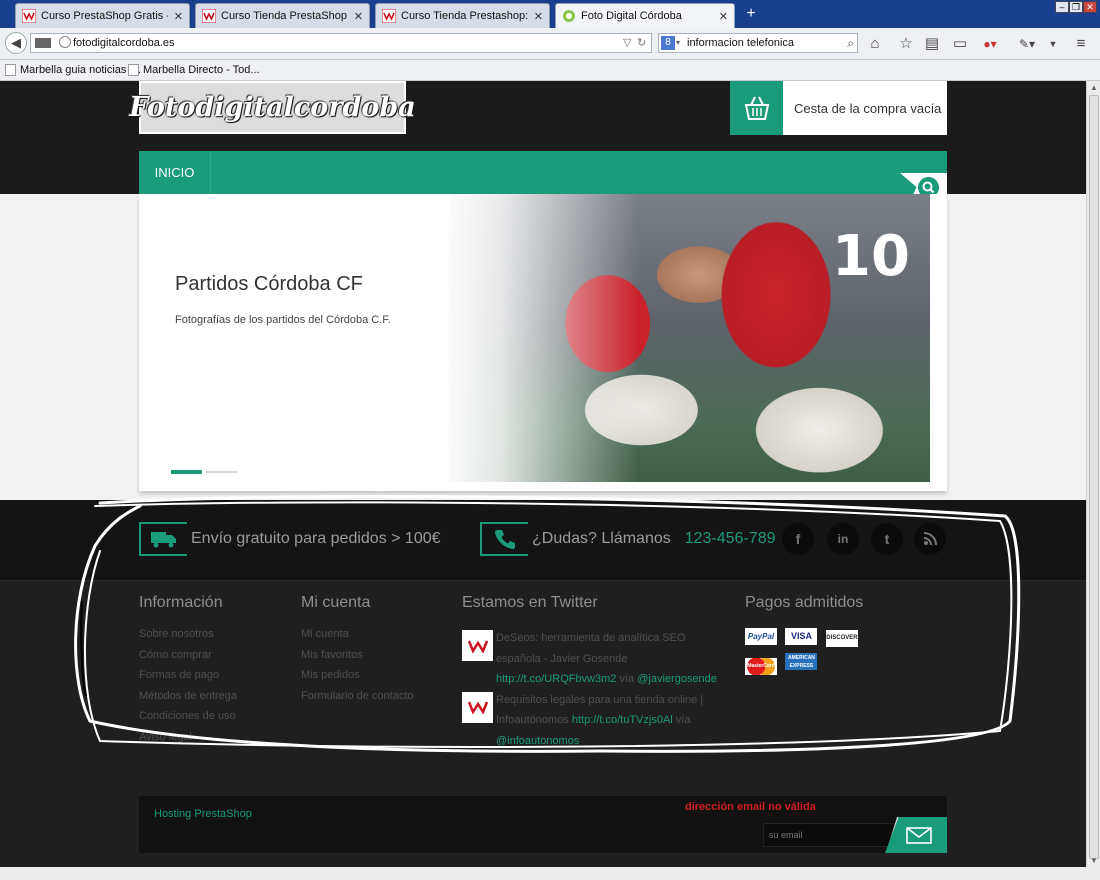 The height and width of the screenshot is (880, 1100). What do you see at coordinates (741, 43) in the screenshot?
I see `search-query: informacion telefonica` at bounding box center [741, 43].